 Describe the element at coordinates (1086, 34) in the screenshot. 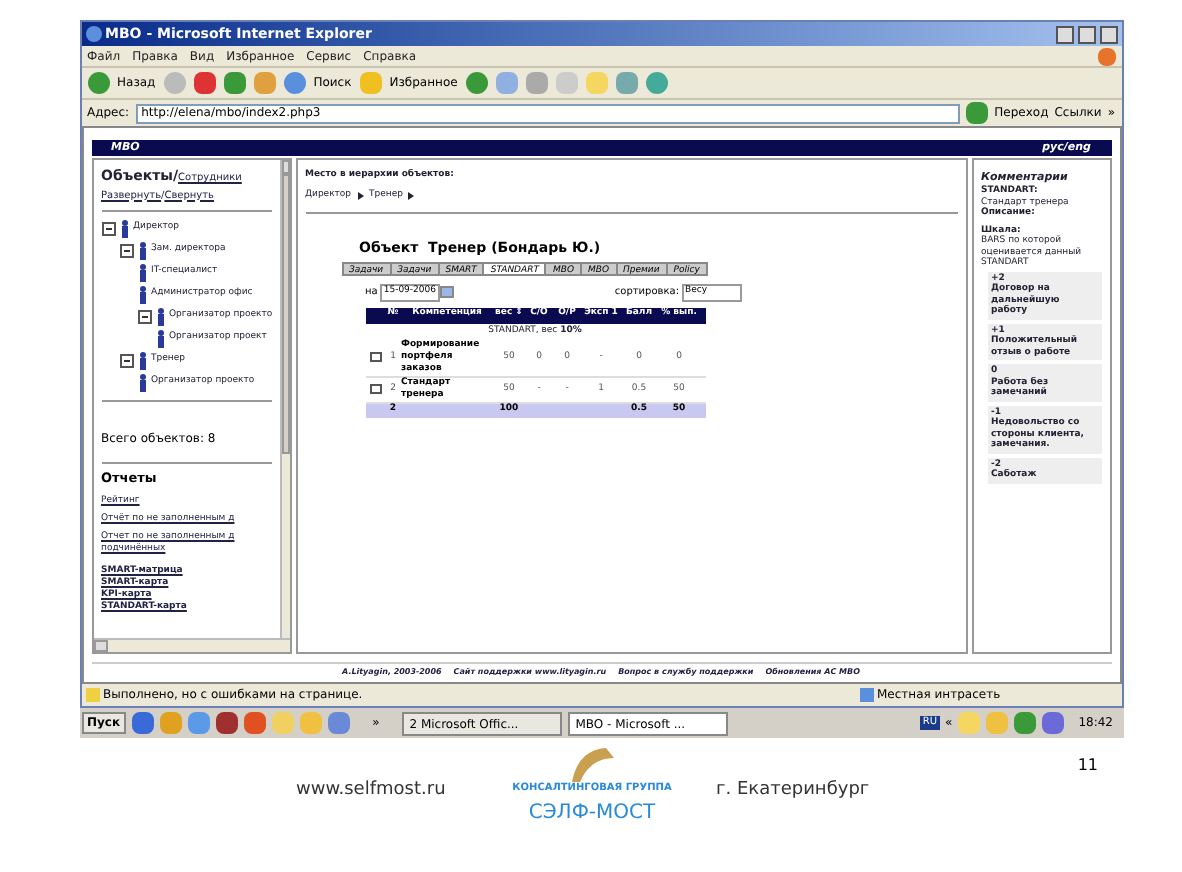

I see `maximize-button` at that location.